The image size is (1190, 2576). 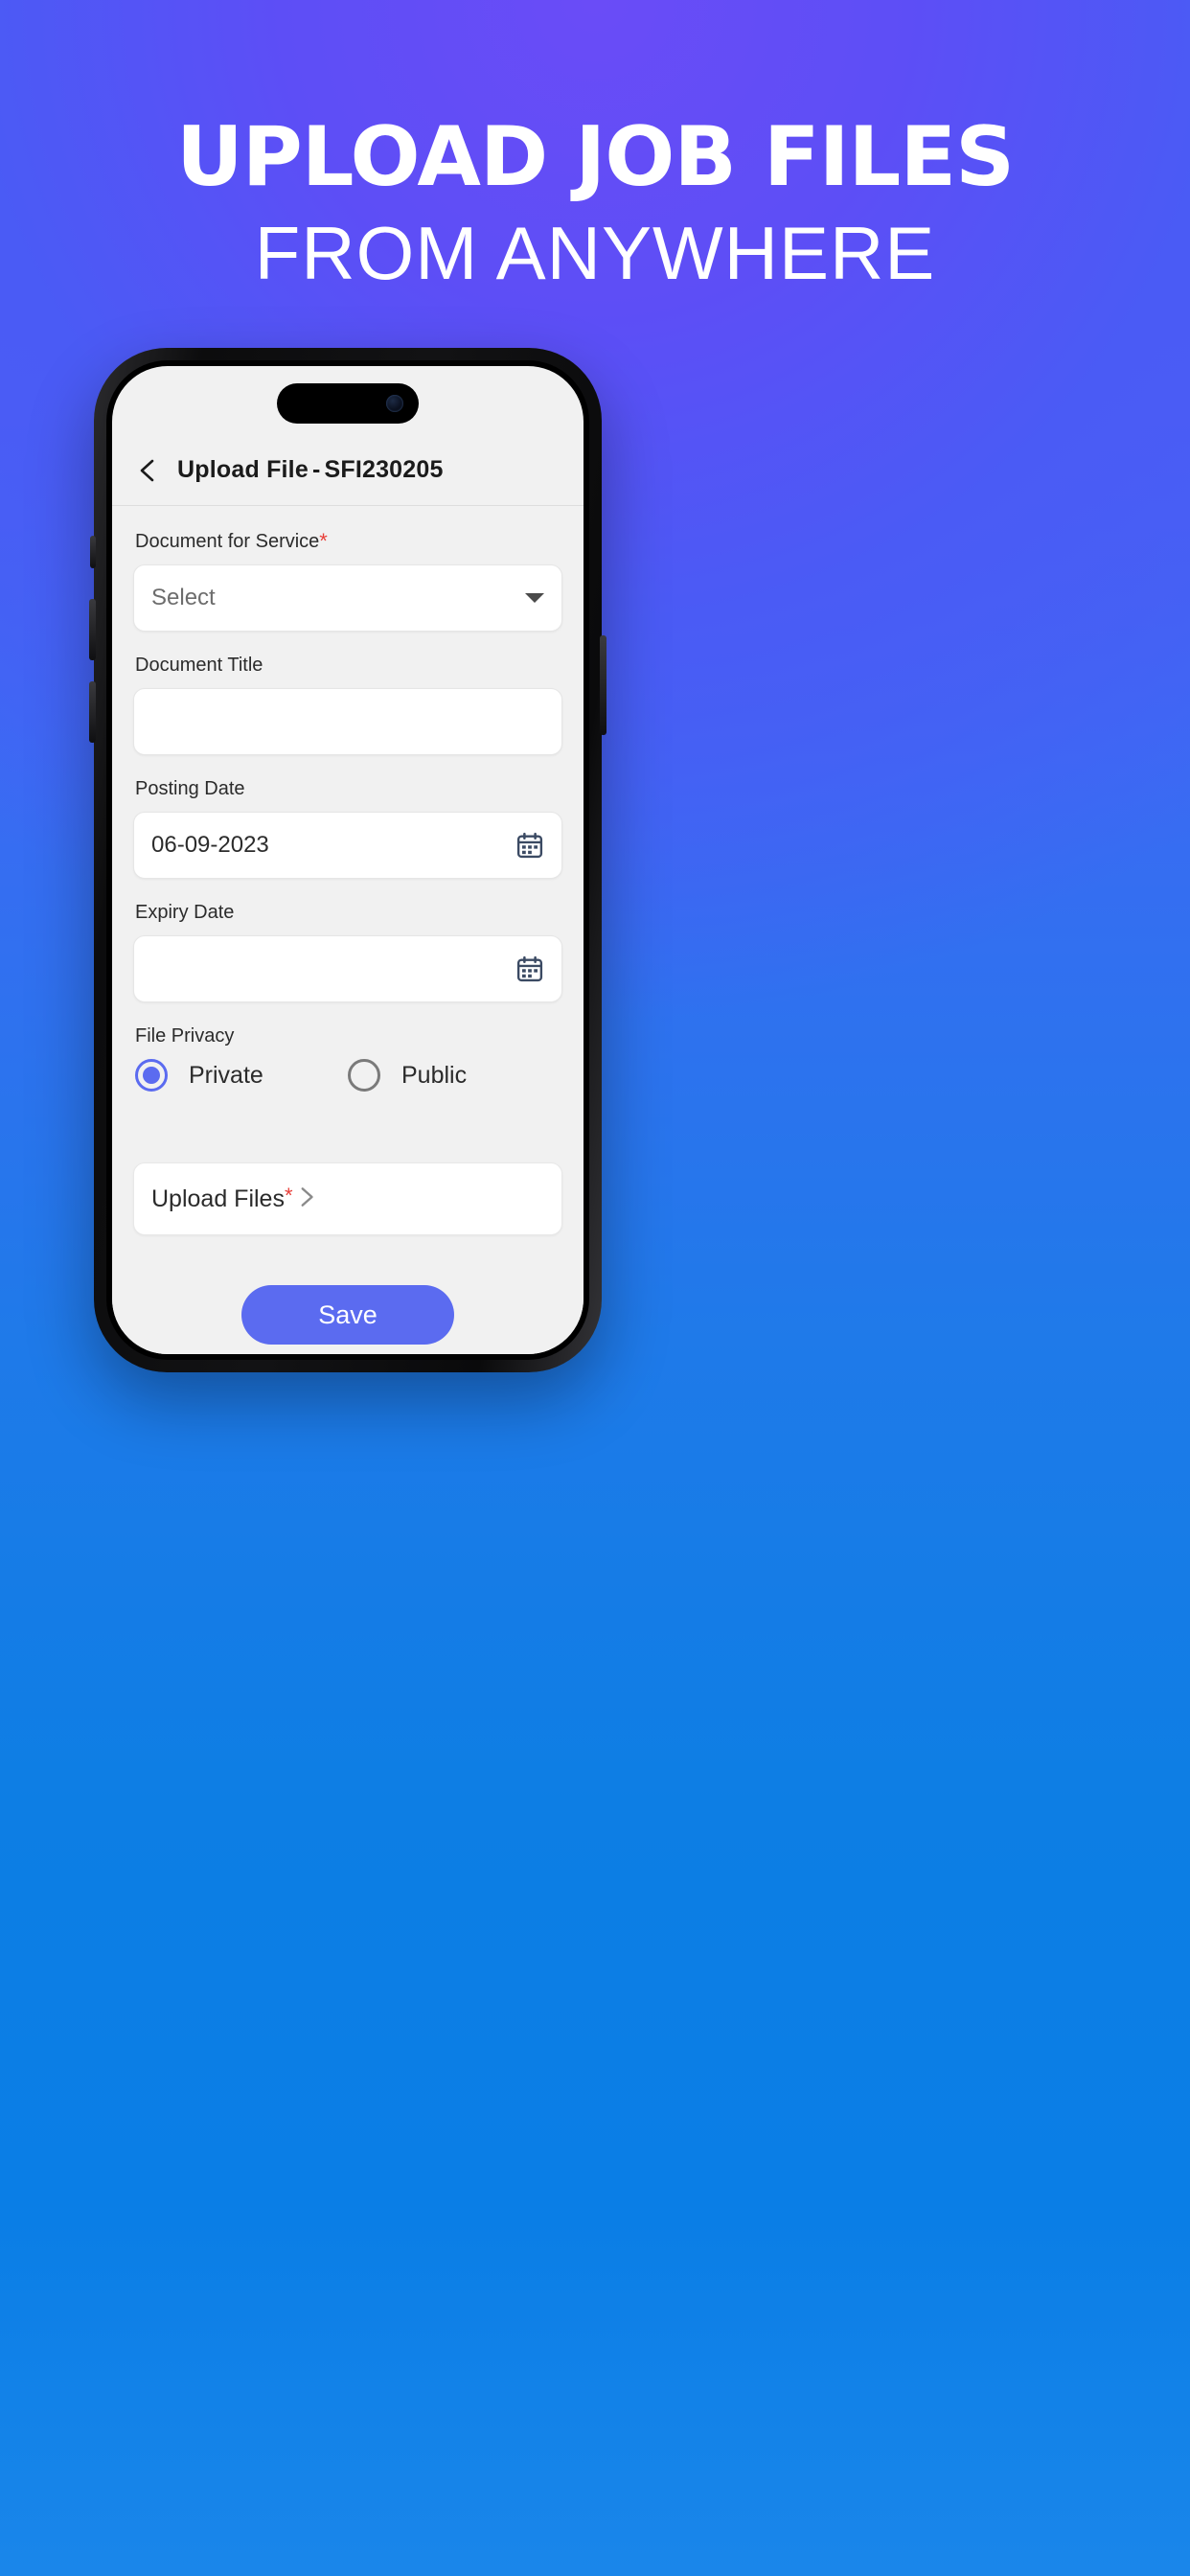 I want to click on field-file-privacy: File Privacy Private Public, so click(x=348, y=1058).